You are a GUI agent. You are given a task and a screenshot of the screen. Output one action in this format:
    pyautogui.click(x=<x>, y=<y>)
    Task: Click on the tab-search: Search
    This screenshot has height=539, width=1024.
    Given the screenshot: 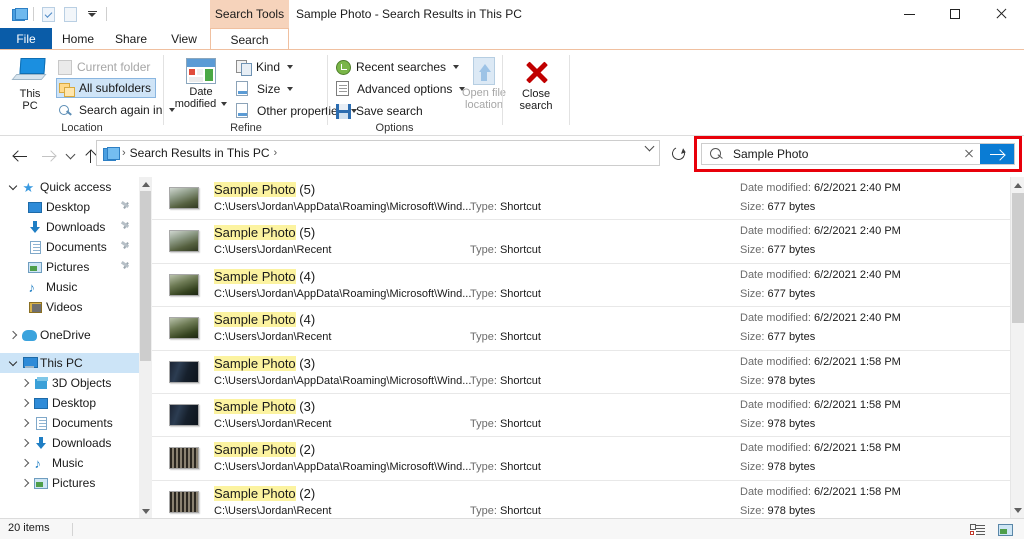 What is the action you would take?
    pyautogui.click(x=249, y=39)
    